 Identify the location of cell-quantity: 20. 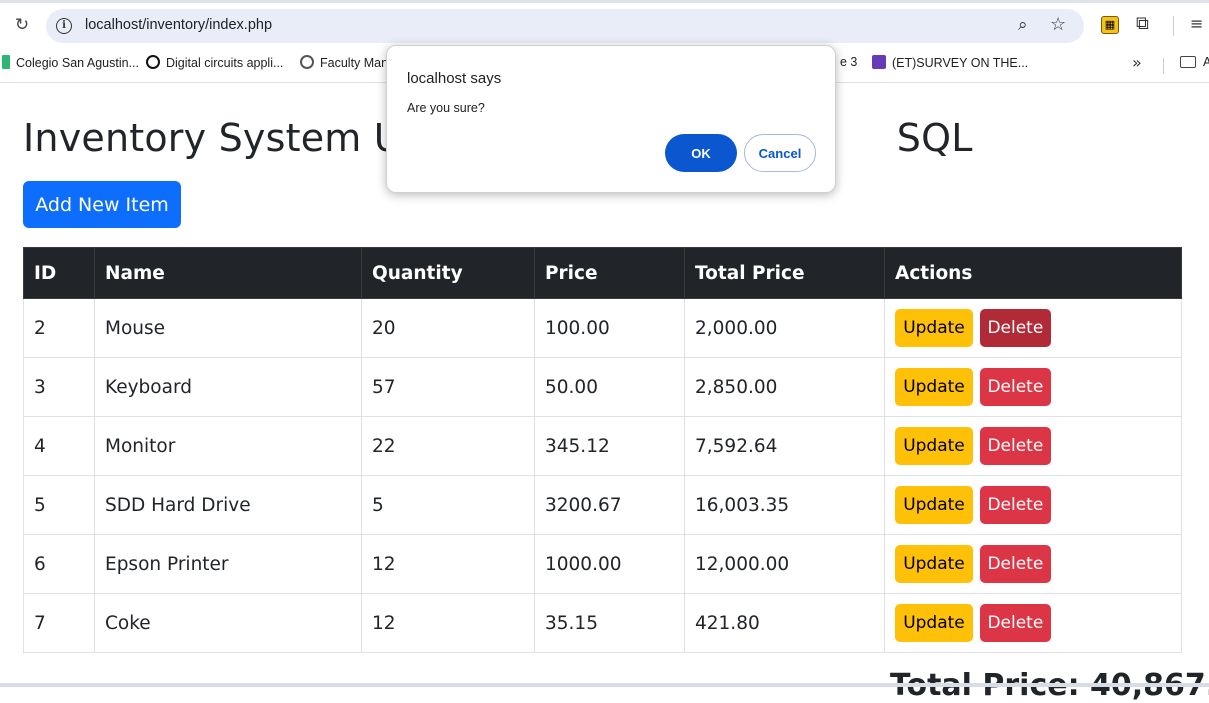
(448, 328).